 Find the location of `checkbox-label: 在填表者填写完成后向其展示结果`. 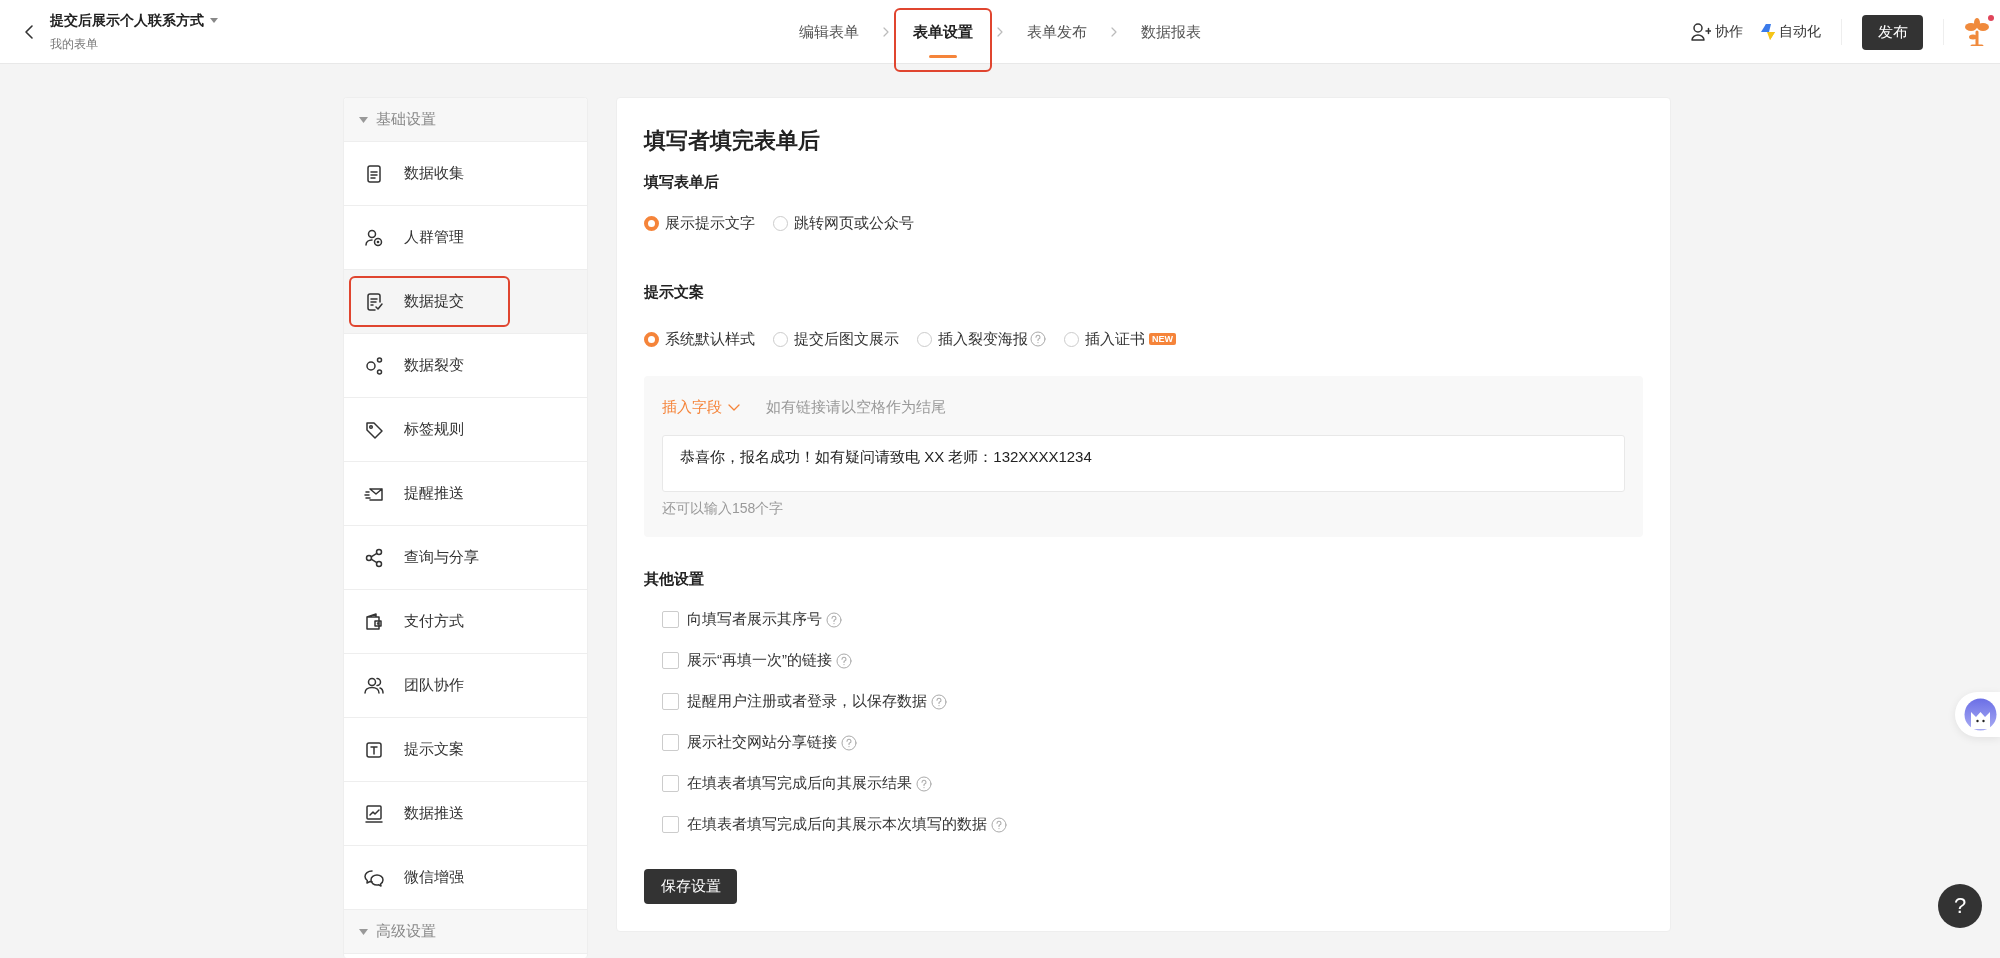

checkbox-label: 在填表者填写完成后向其展示结果 is located at coordinates (799, 783).